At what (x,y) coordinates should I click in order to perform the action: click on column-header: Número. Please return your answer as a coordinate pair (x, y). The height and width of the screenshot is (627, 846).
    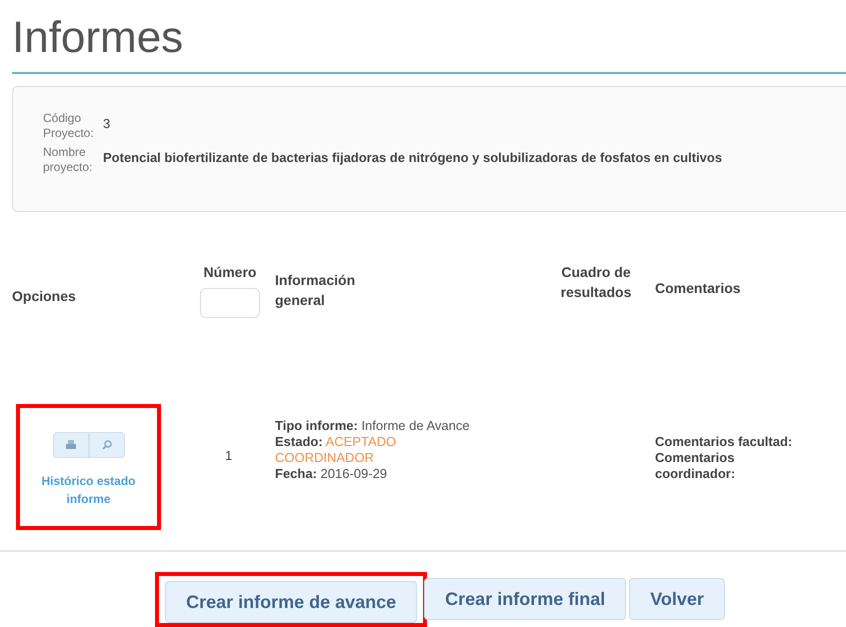
    Looking at the image, I should click on (230, 272).